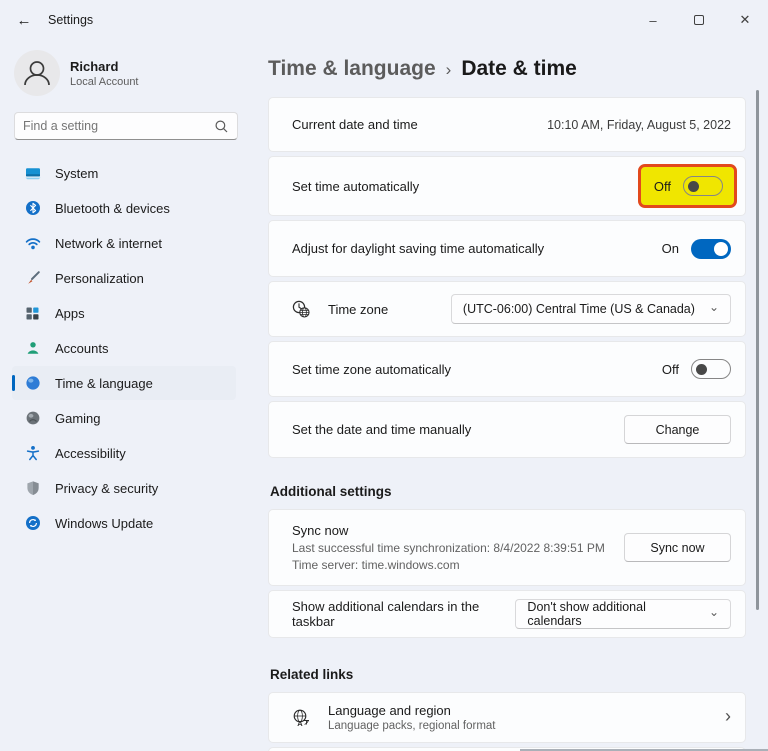 The width and height of the screenshot is (768, 751). Describe the element at coordinates (677, 547) in the screenshot. I see `sync-now-button: Sync now` at that location.